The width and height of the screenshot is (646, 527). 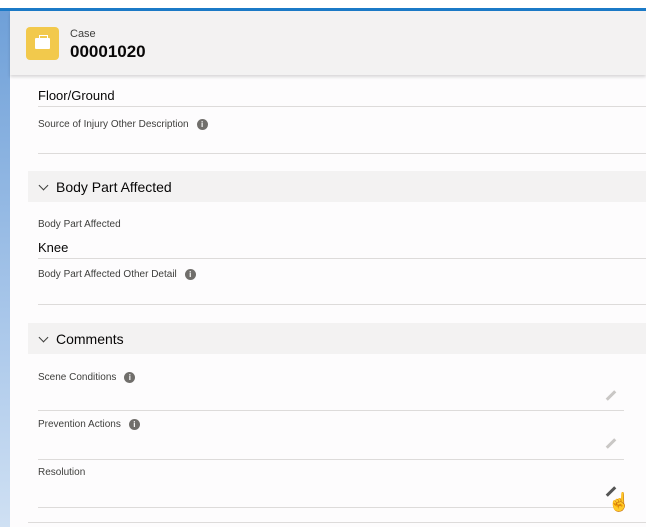 I want to click on field-label: Body Part Affected Other Detail, so click(x=107, y=275).